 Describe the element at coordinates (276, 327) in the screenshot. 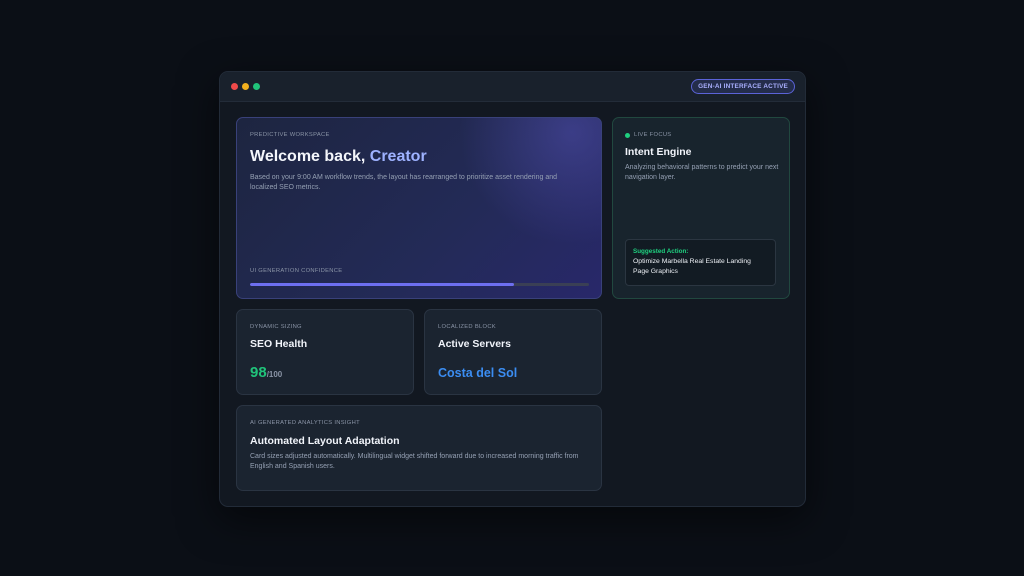

I see `card-label: DYNAMIC SIZING` at that location.